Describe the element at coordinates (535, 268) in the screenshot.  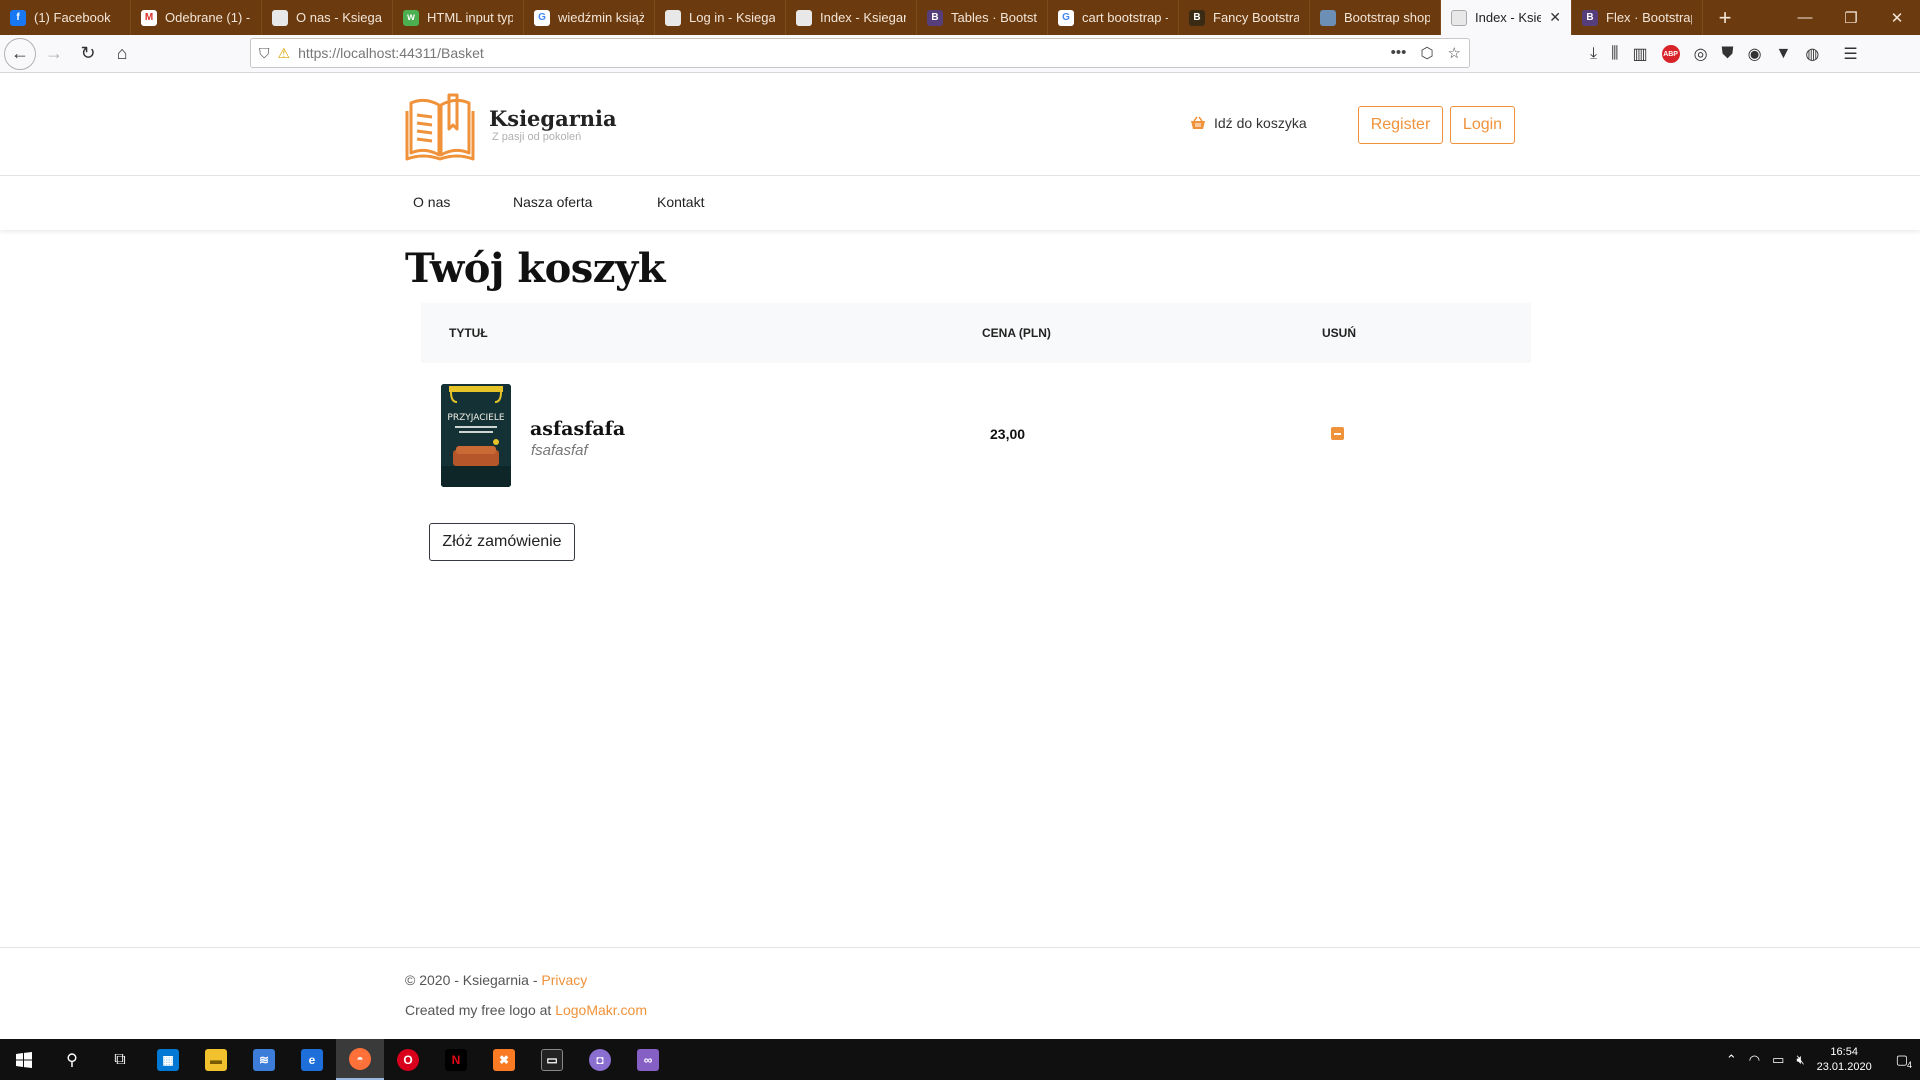
I see `page-title: Twój koszyk` at that location.